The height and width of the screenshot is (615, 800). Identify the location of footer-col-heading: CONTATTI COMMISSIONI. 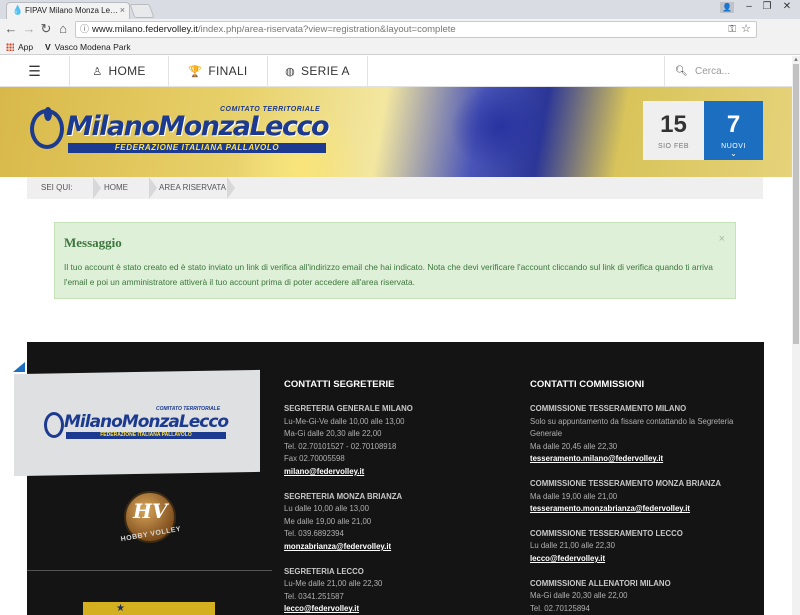
(587, 384).